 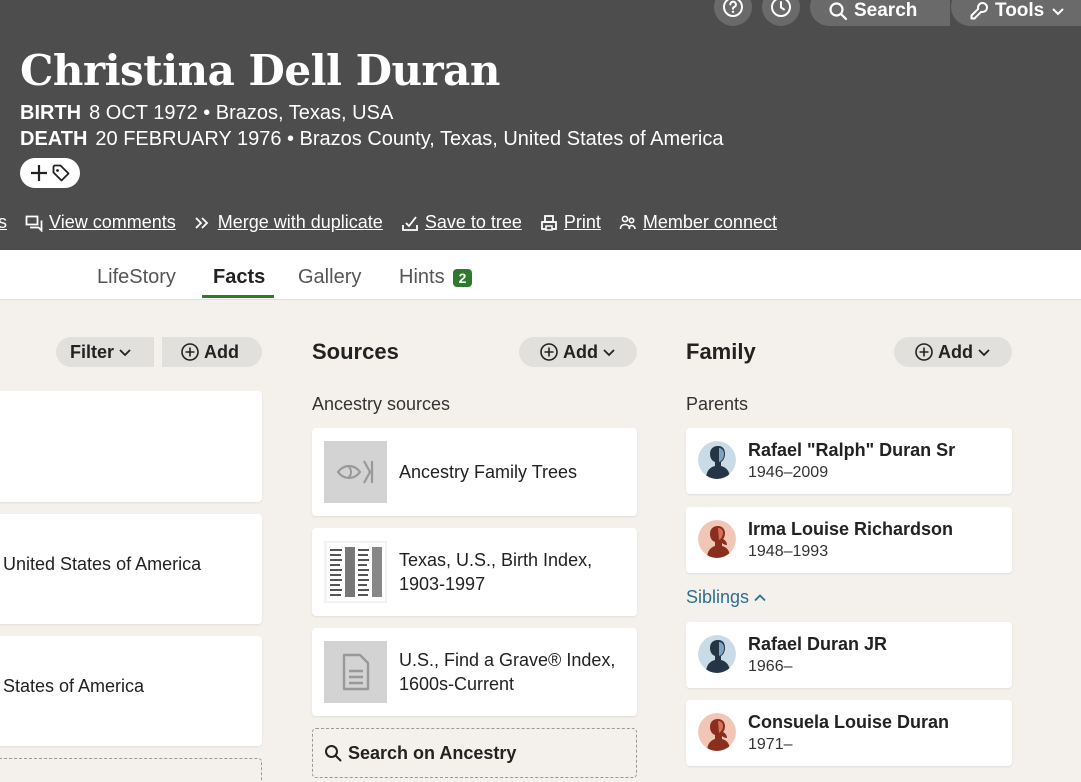 I want to click on source-title: Ancestry Family Trees, so click(x=488, y=472).